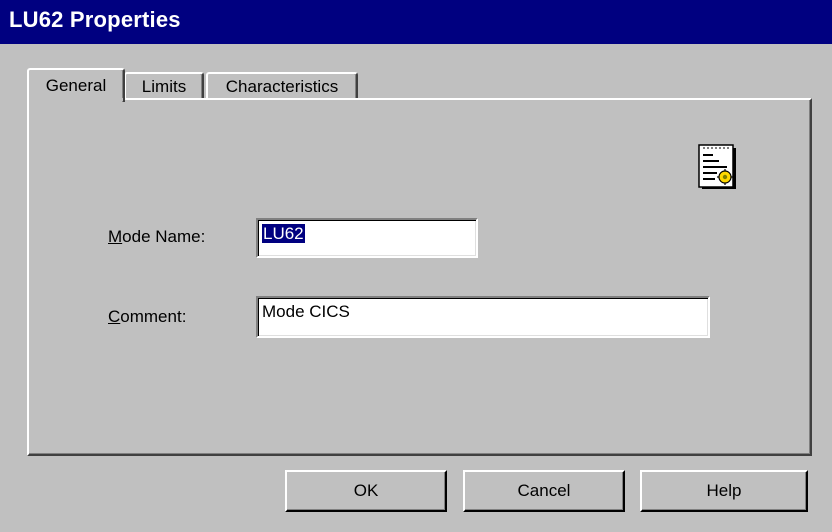  I want to click on tab-characteristics: Characteristics, so click(282, 86).